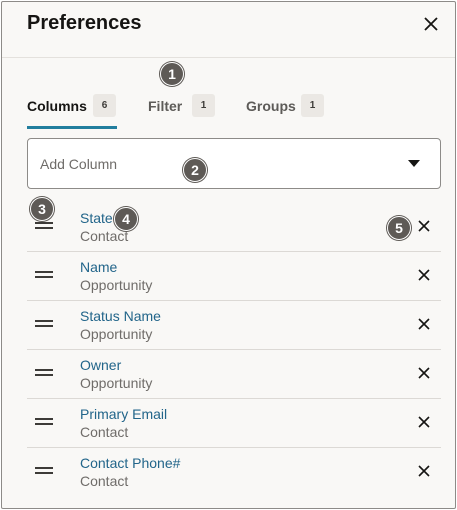  What do you see at coordinates (126, 219) in the screenshot?
I see `callout-marker: 4` at bounding box center [126, 219].